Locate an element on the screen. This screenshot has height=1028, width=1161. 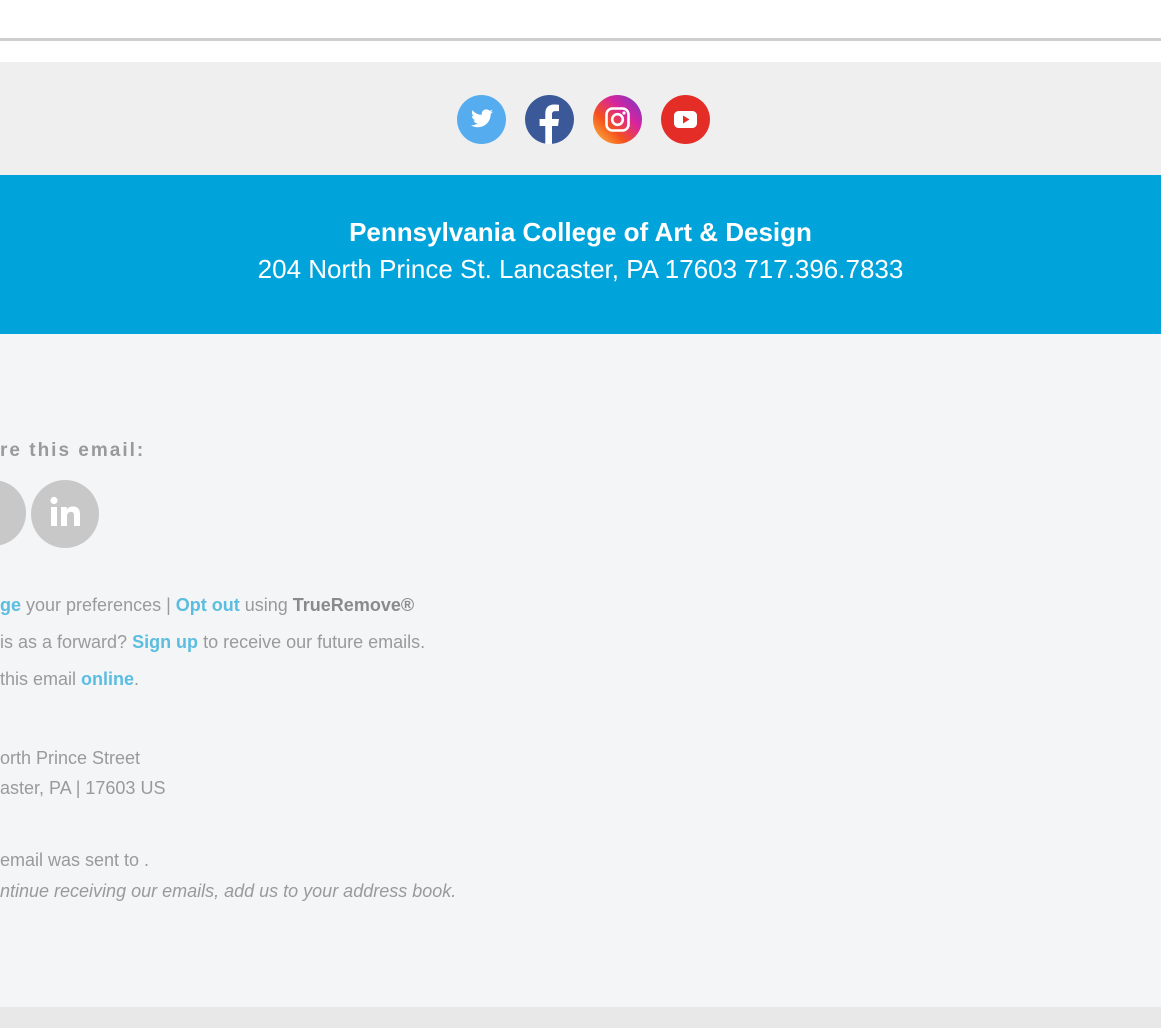
twitter-icon is located at coordinates (481, 119).